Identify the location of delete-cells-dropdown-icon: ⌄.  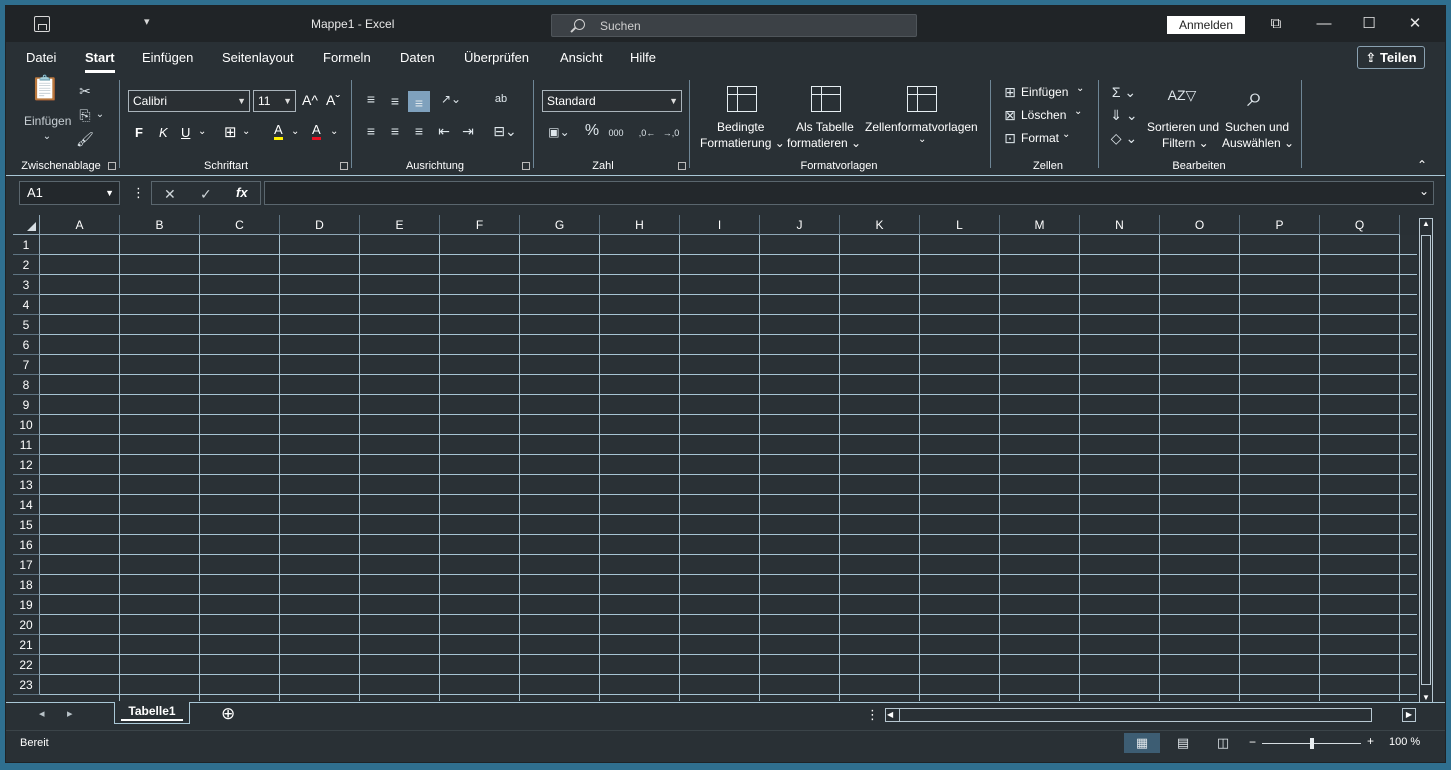
(1078, 111).